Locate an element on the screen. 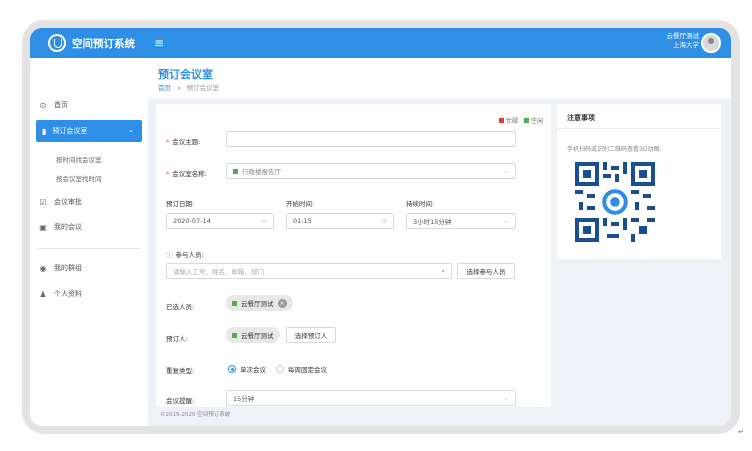 The width and height of the screenshot is (752, 451). sidebar-item-book-room: ▮ 预订会议室 ⌄ is located at coordinates (89, 131).